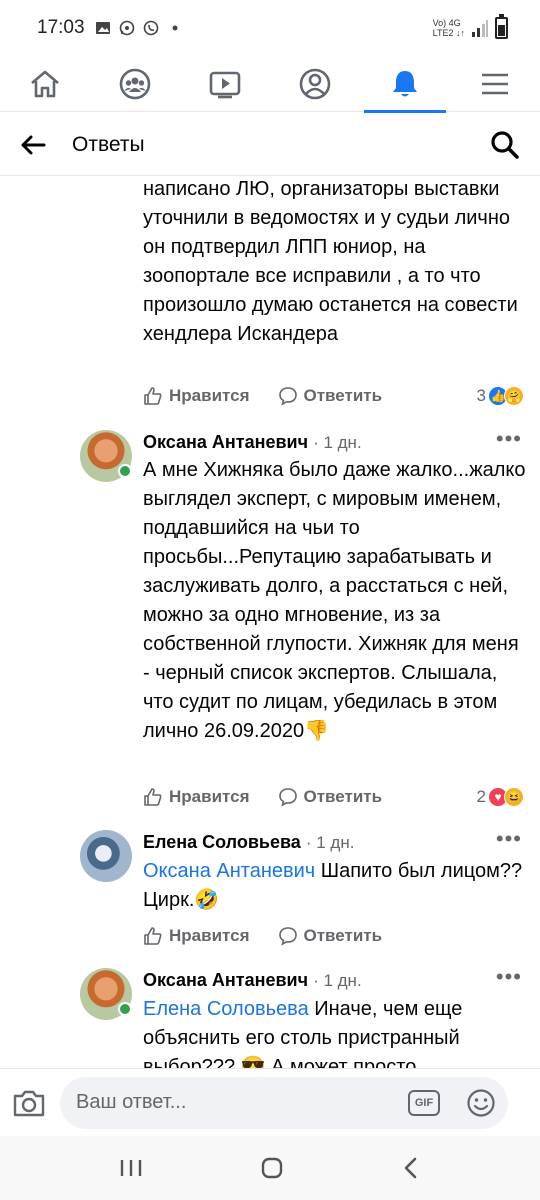 This screenshot has width=540, height=1200. I want to click on groups-icon, so click(135, 83).